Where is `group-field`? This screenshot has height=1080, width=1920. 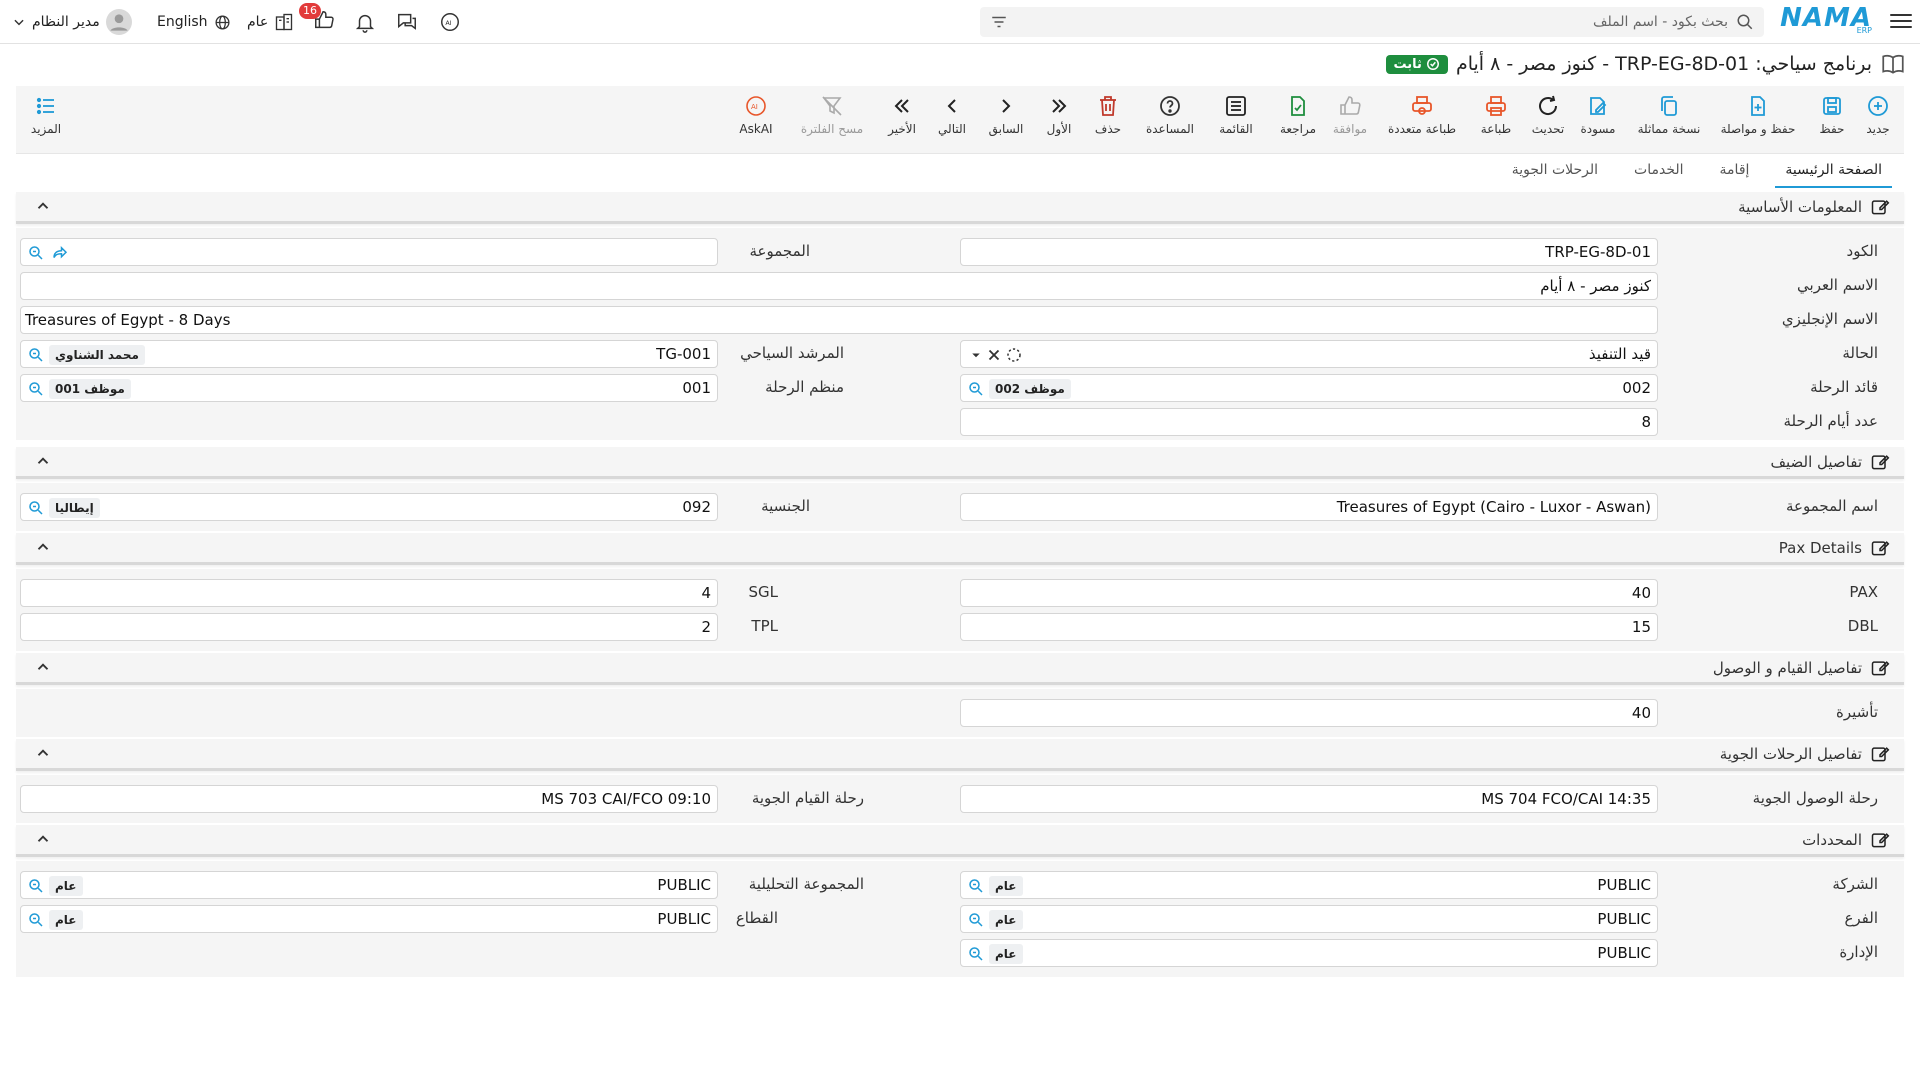
group-field is located at coordinates (369, 252).